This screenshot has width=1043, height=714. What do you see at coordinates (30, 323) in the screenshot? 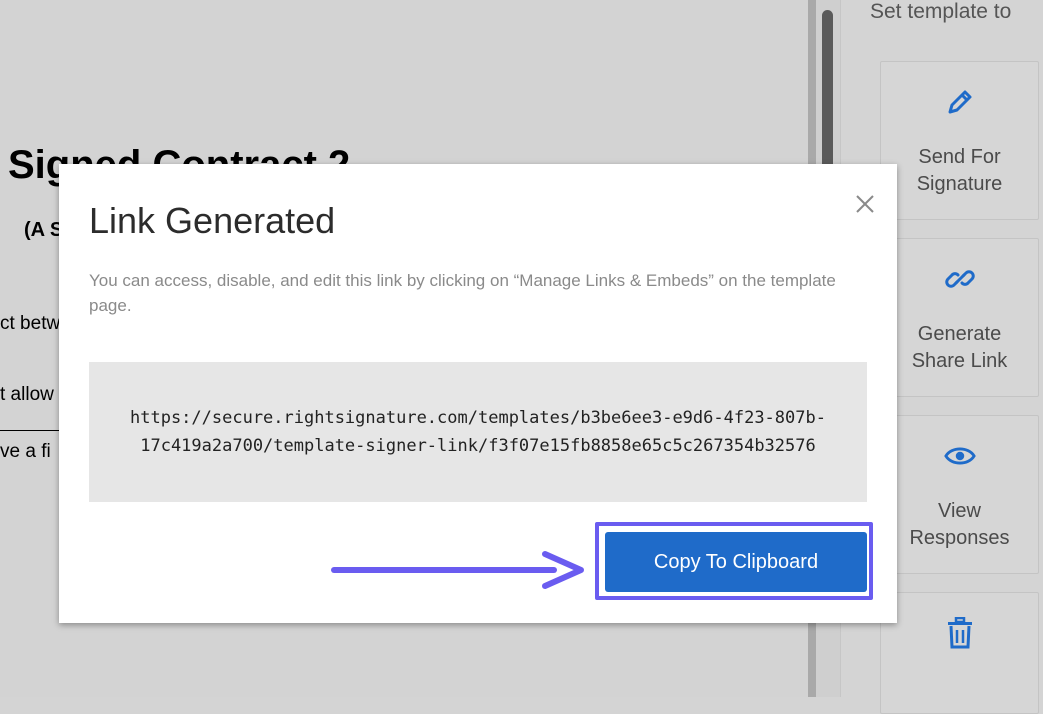
I see `document-text-line: ct betw` at bounding box center [30, 323].